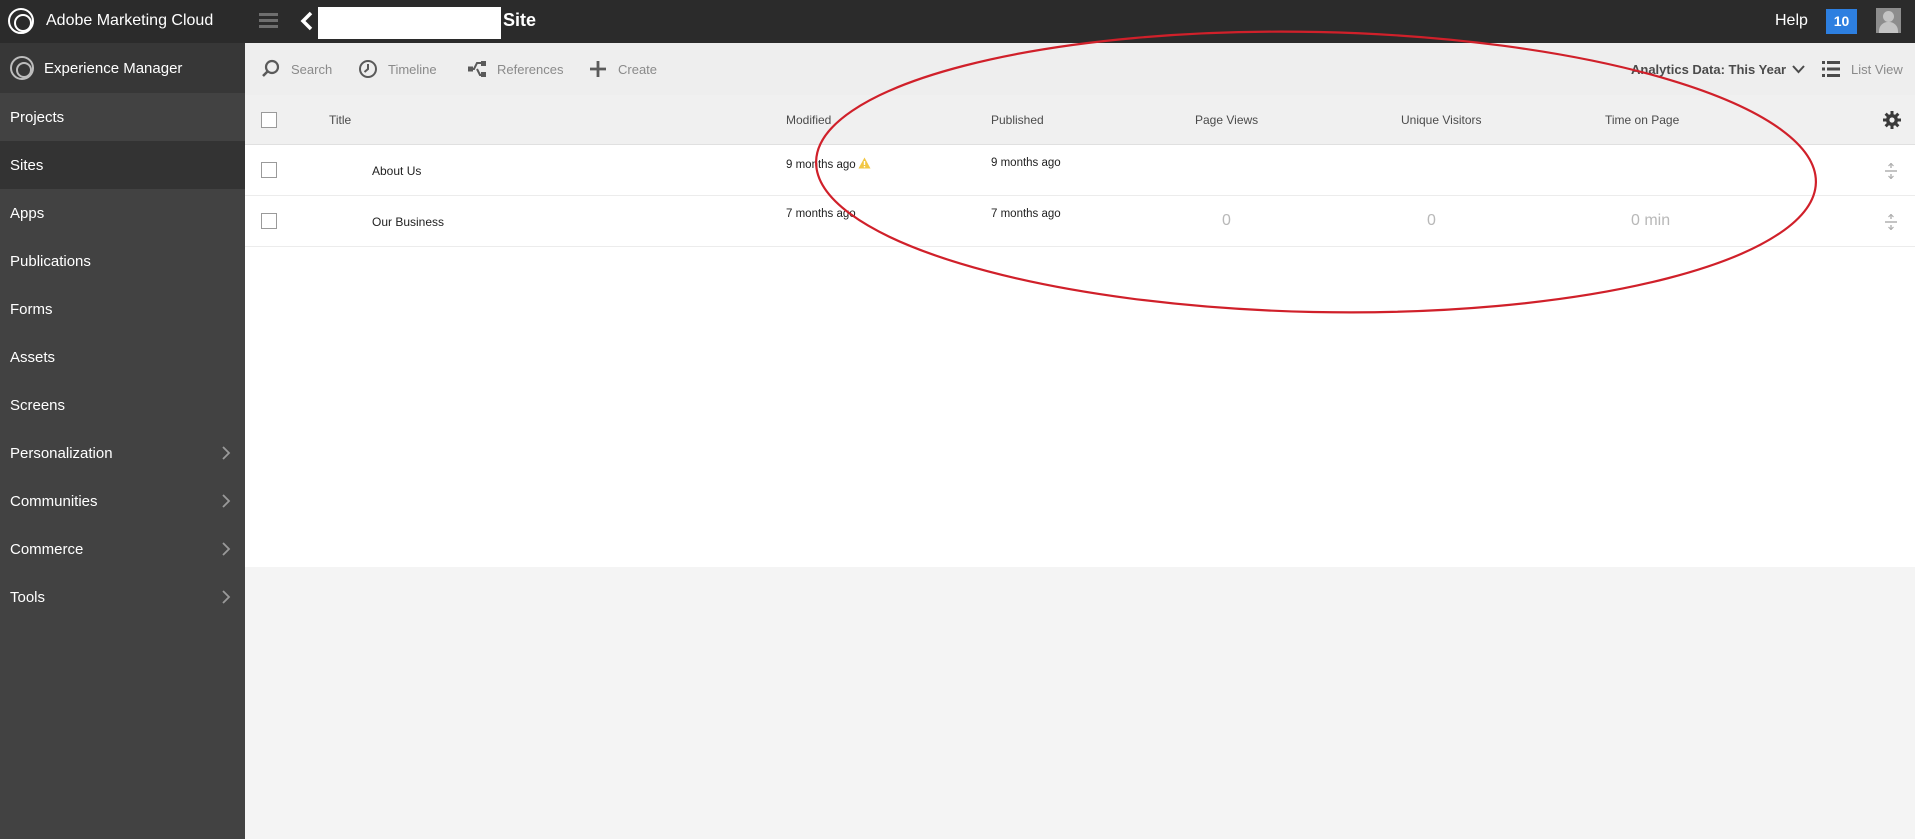  What do you see at coordinates (268, 21) in the screenshot?
I see `menu-icon` at bounding box center [268, 21].